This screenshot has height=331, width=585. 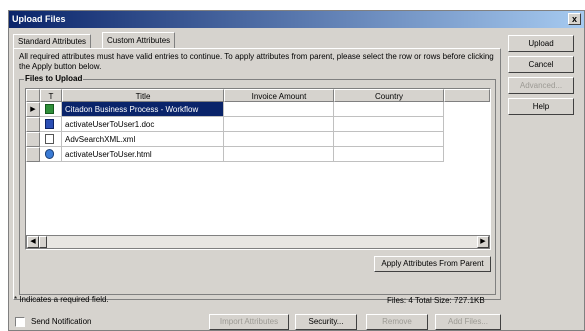 What do you see at coordinates (249, 322) in the screenshot?
I see `import-attributes-button: Import Attributes` at bounding box center [249, 322].